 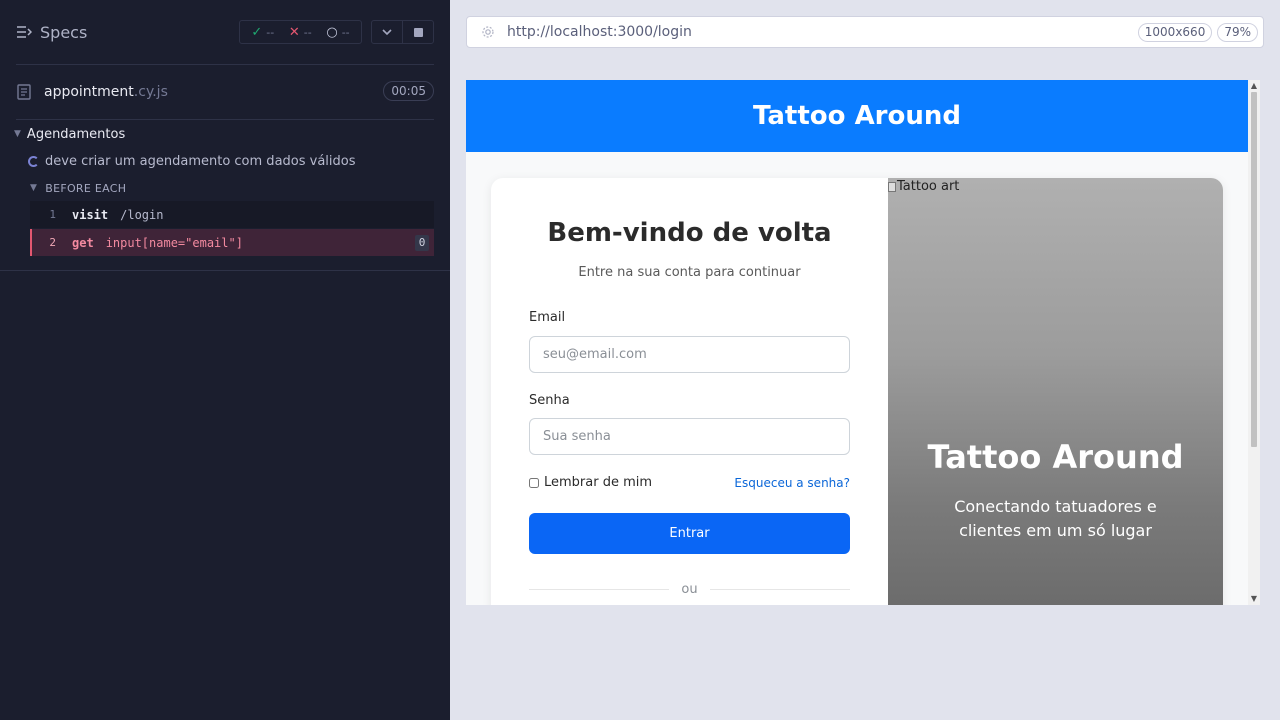 I want to click on divider-label: ou, so click(x=689, y=589).